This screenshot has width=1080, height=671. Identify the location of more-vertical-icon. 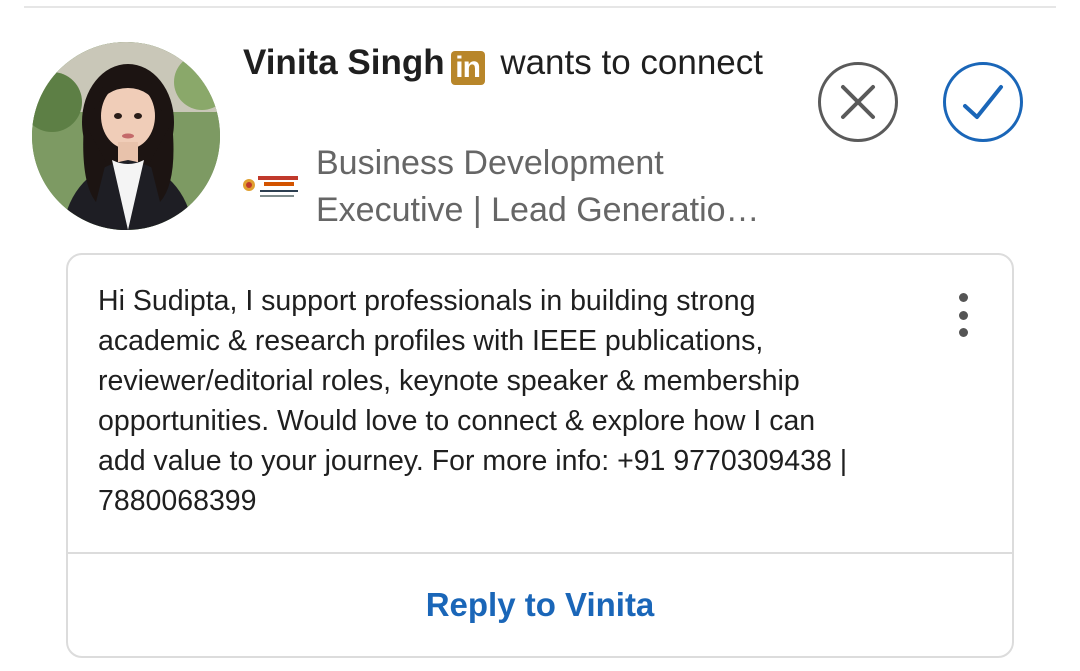
(963, 315).